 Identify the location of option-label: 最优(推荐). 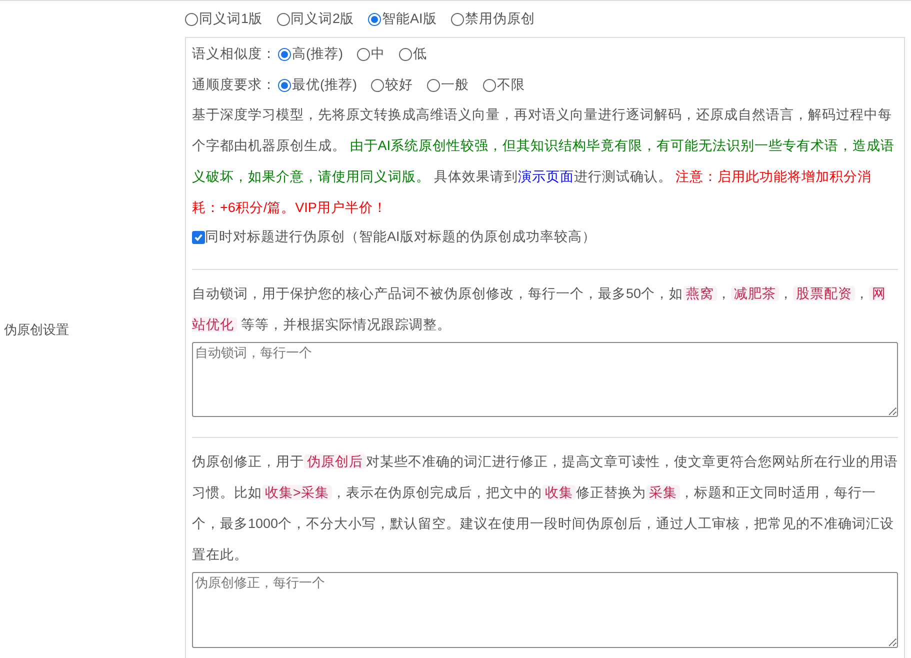
(324, 85).